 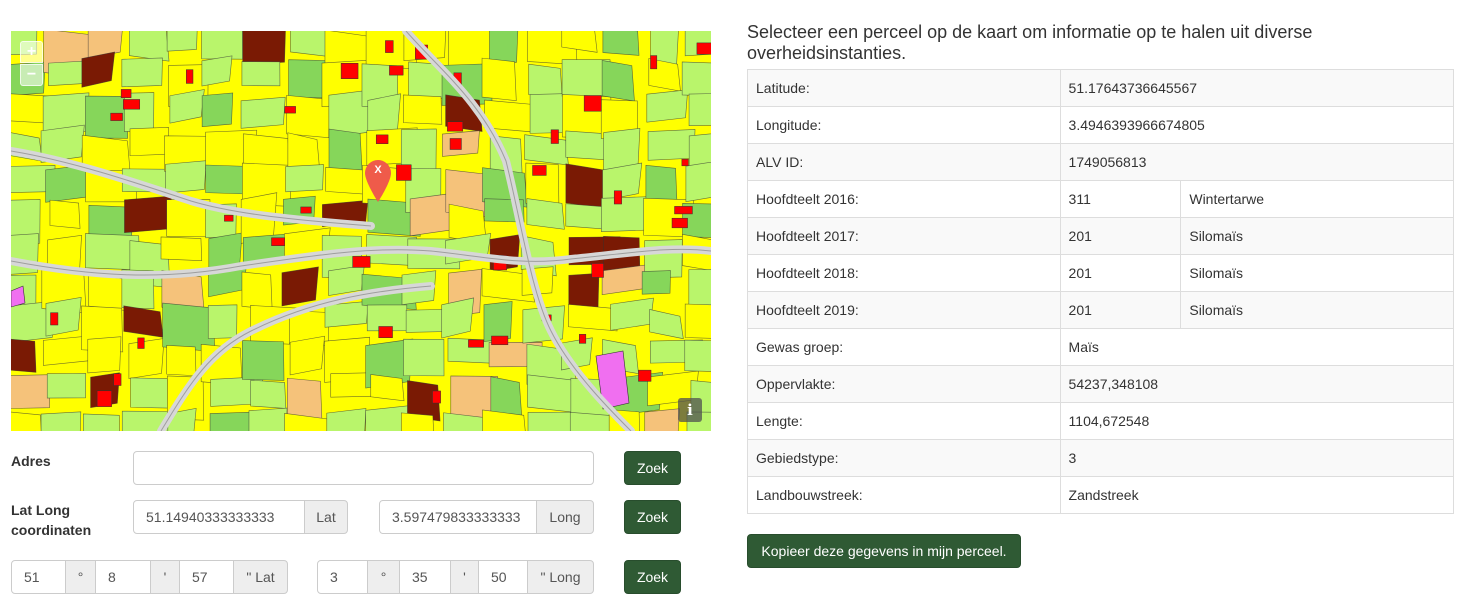 What do you see at coordinates (38, 577) in the screenshot?
I see `lat-degrees-input` at bounding box center [38, 577].